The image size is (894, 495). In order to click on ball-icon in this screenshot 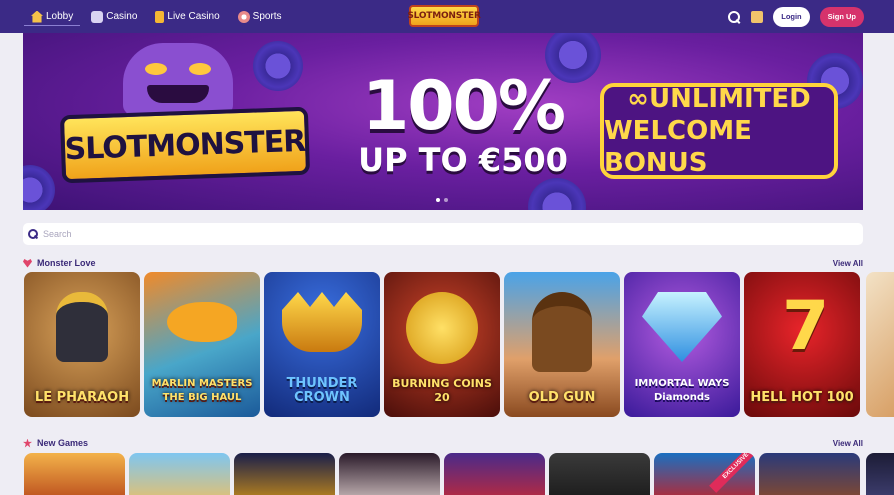, I will do `click(243, 16)`.